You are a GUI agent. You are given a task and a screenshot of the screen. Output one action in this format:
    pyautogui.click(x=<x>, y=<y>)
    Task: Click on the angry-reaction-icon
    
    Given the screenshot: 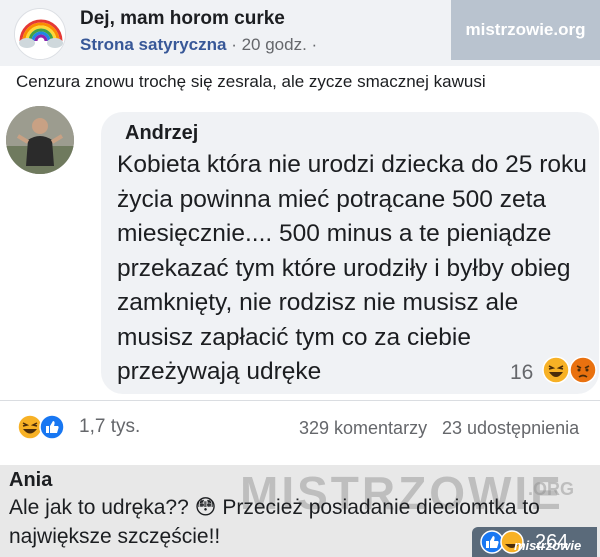 What is the action you would take?
    pyautogui.click(x=583, y=370)
    